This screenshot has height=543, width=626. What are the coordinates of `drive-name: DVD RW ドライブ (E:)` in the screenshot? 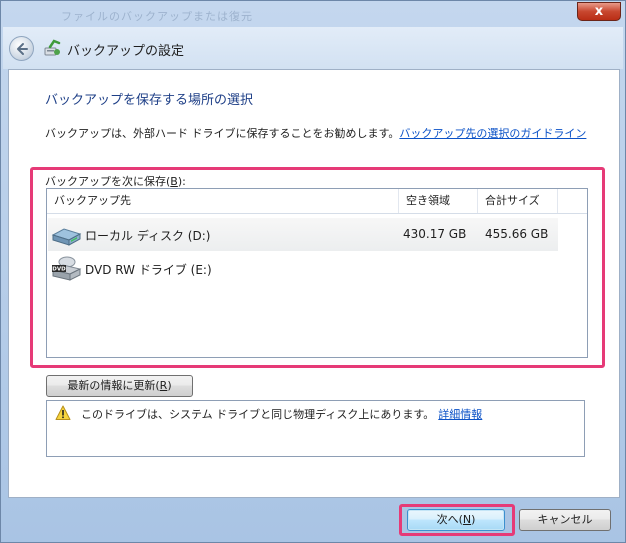 It's located at (148, 270).